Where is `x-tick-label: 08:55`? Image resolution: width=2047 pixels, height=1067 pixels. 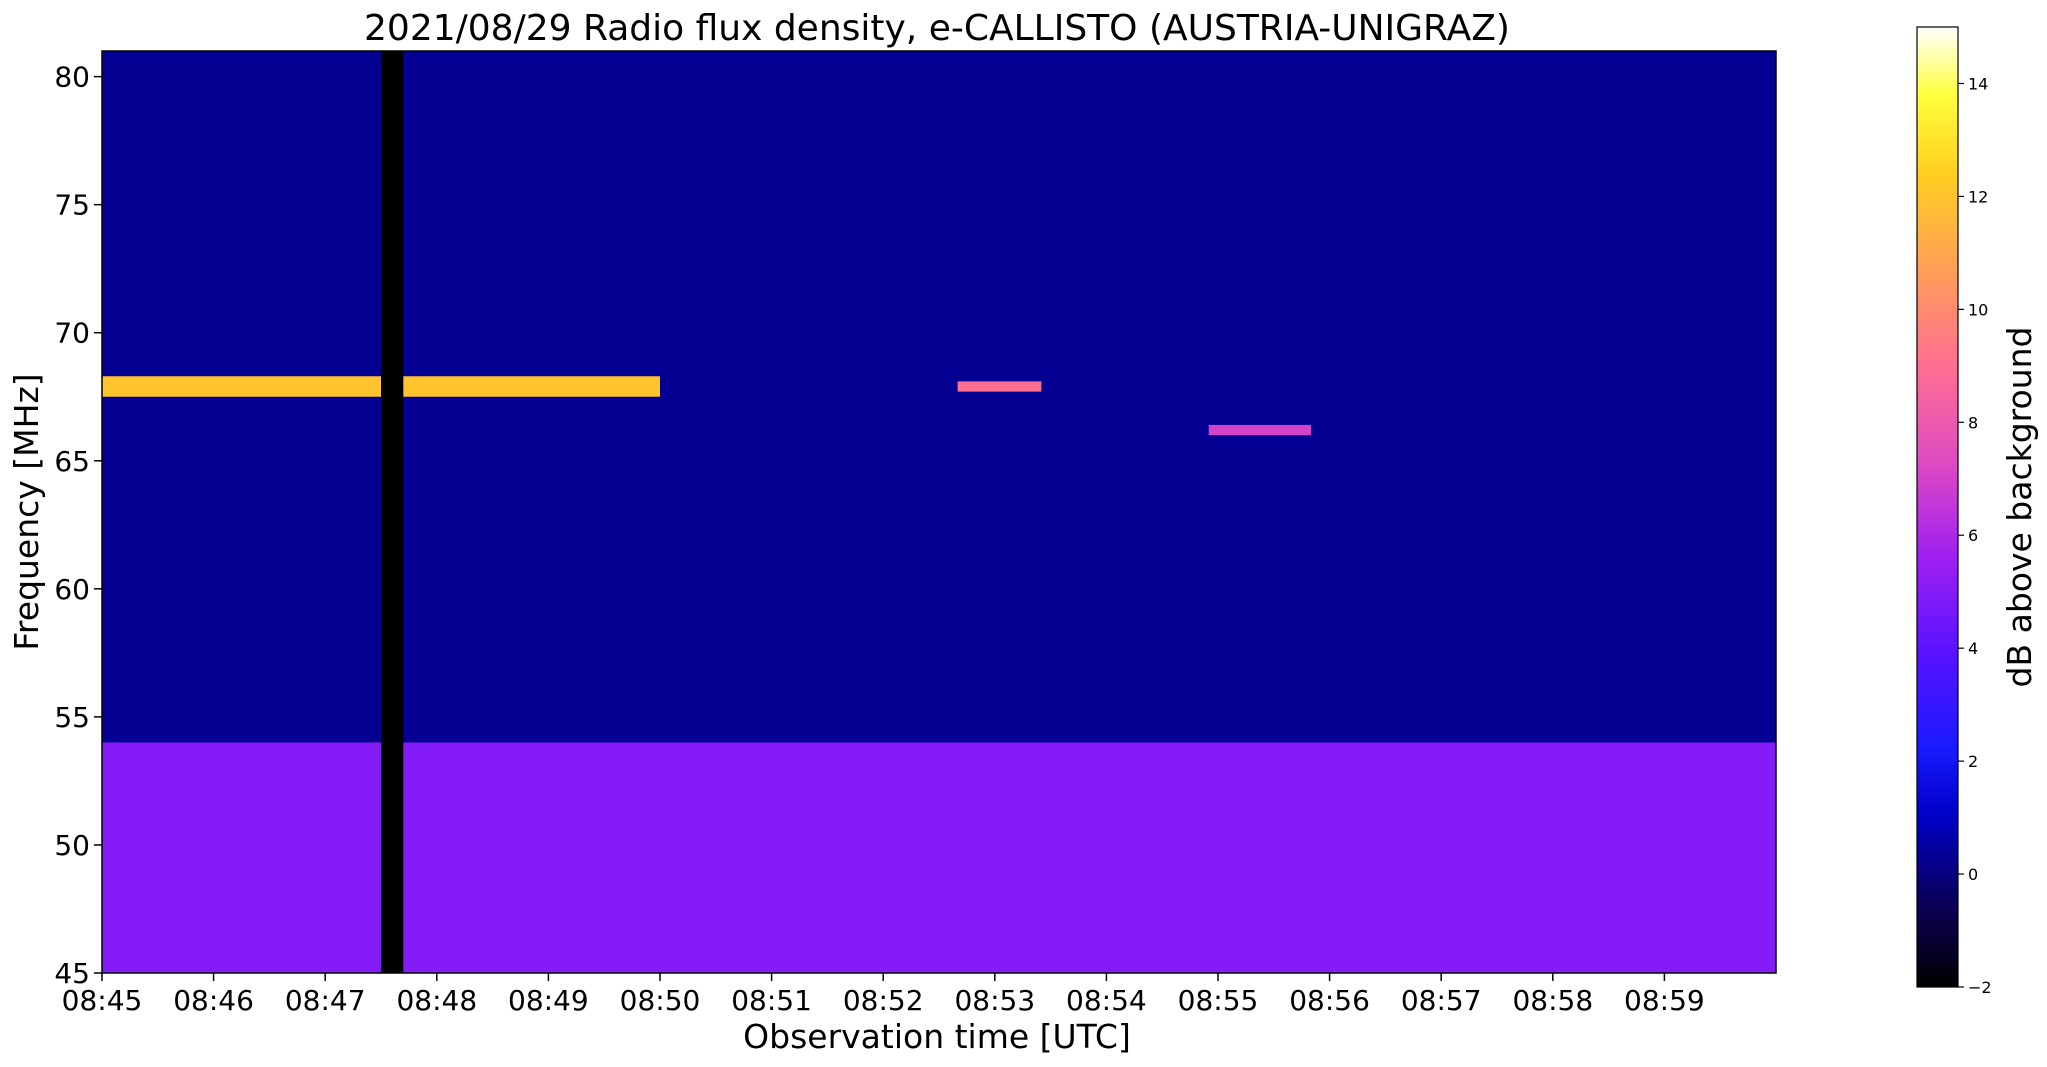 x-tick-label: 08:55 is located at coordinates (1218, 1000).